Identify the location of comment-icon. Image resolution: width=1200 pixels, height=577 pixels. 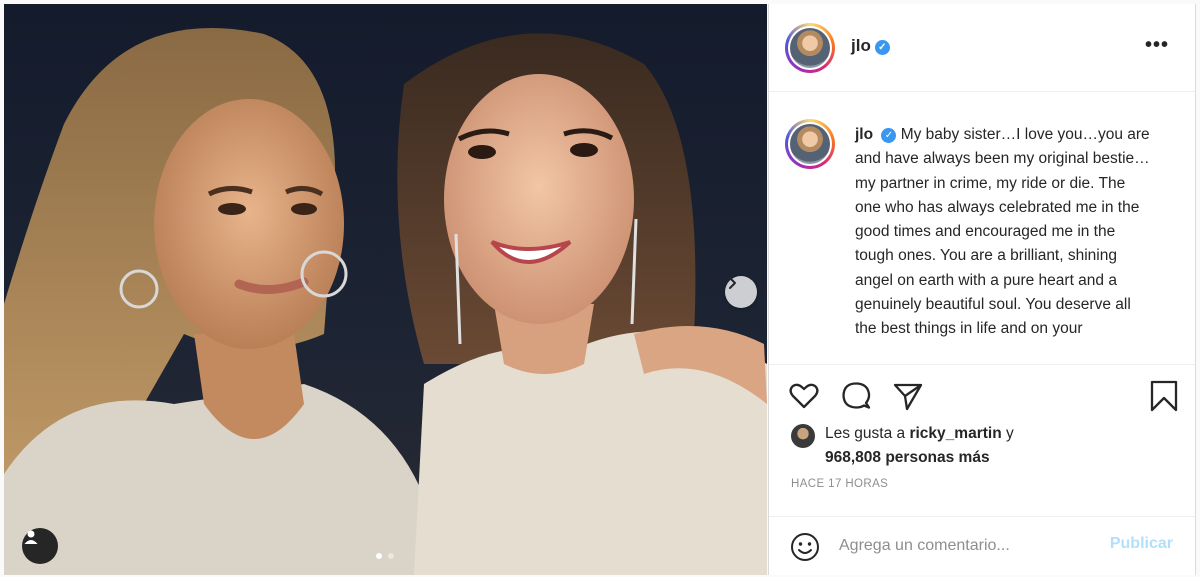
(856, 396).